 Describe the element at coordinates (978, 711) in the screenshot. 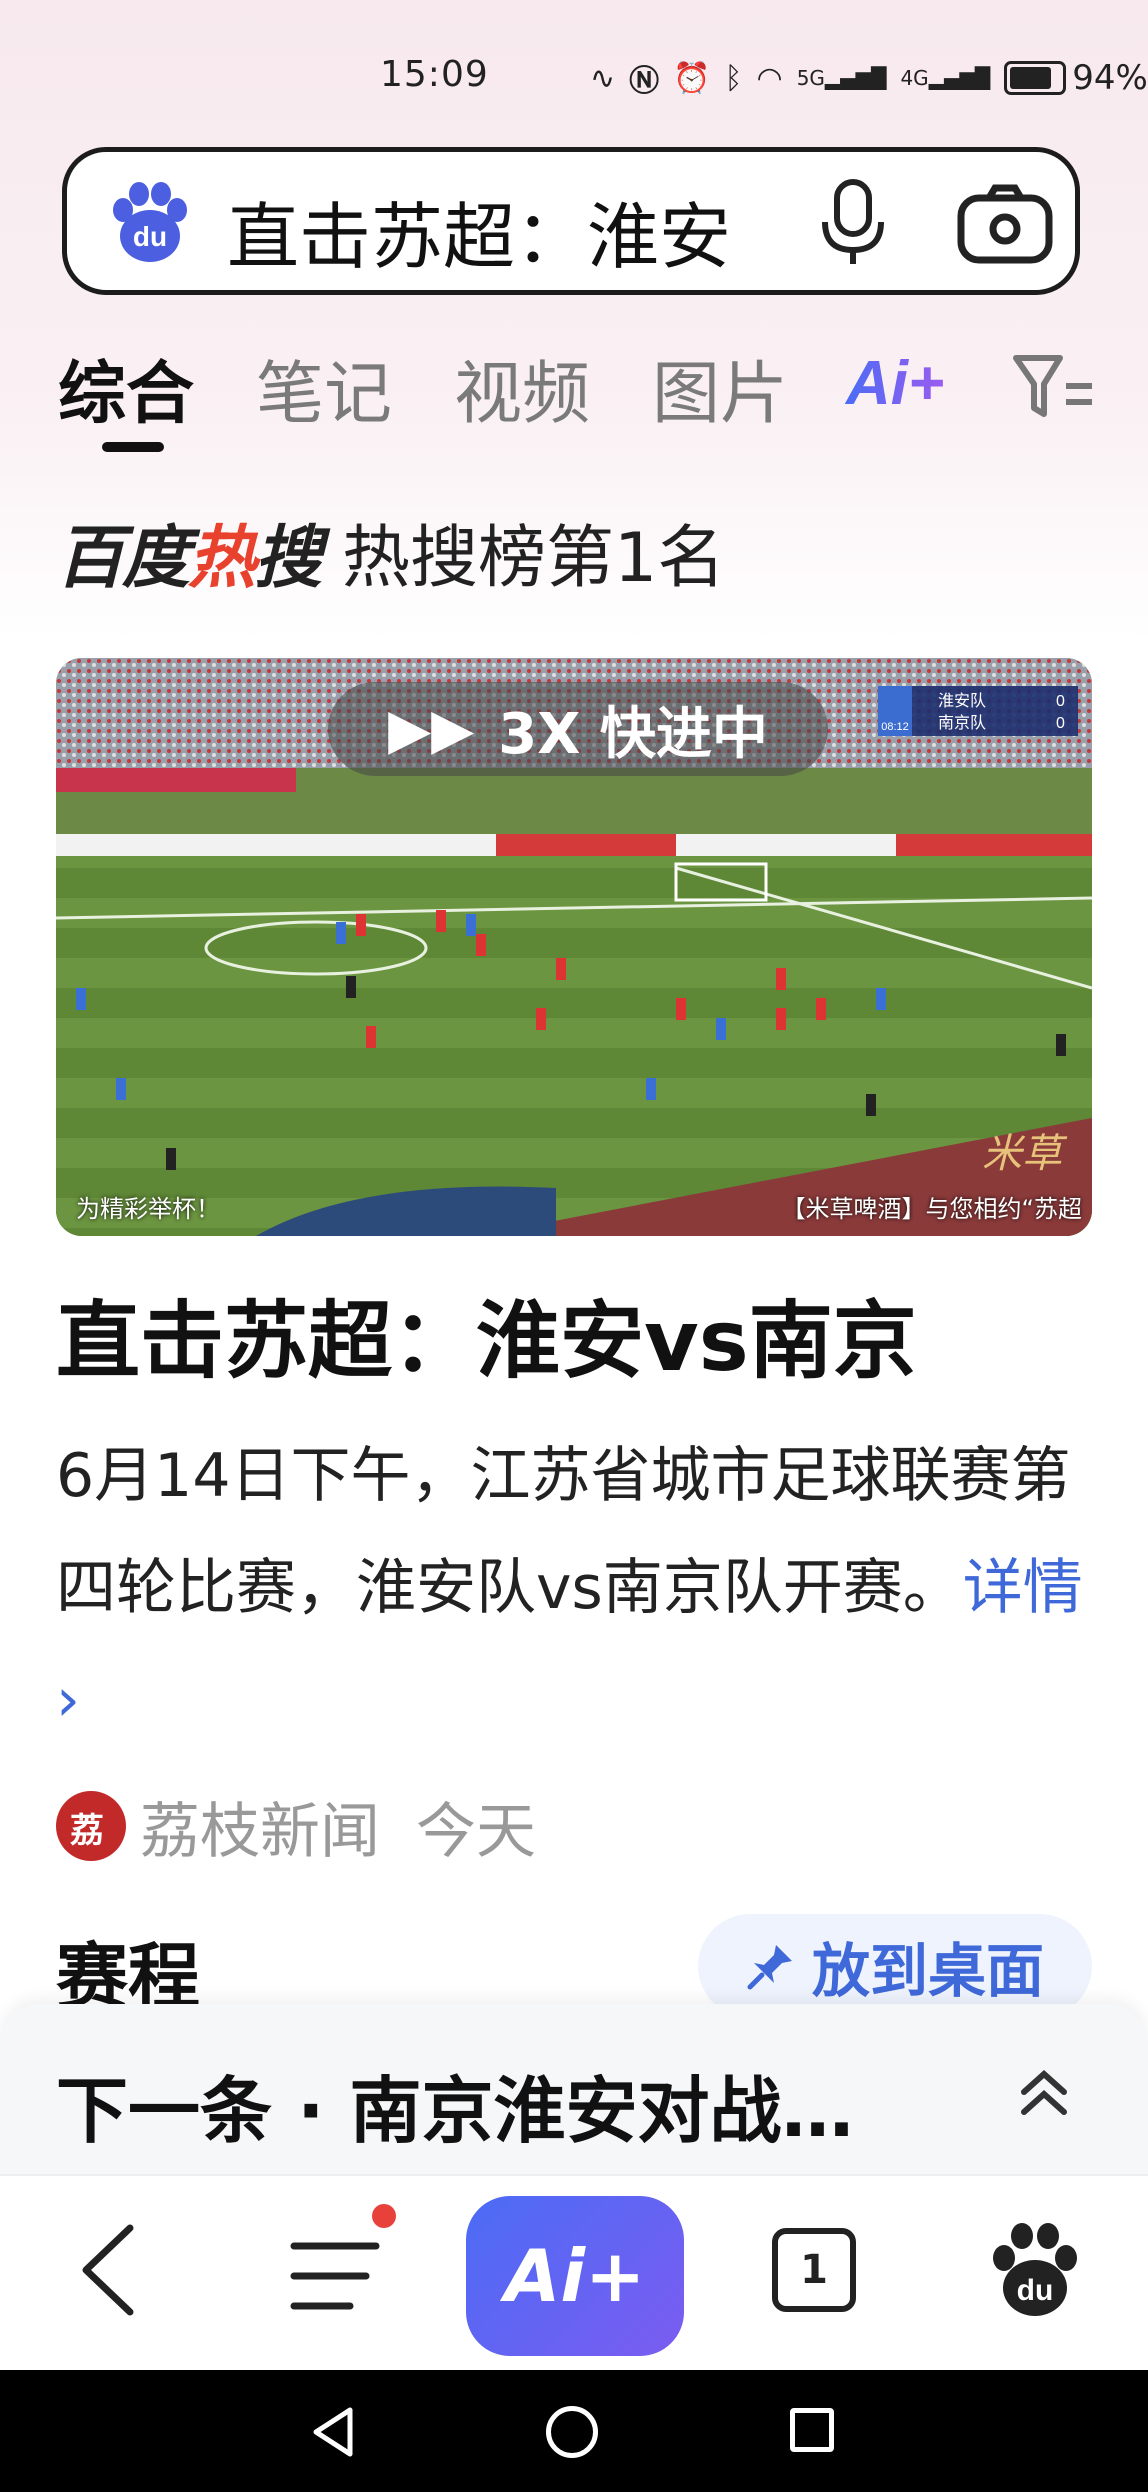

I see `scoreboard: 08:12 淮安队 南京队 0 0` at that location.